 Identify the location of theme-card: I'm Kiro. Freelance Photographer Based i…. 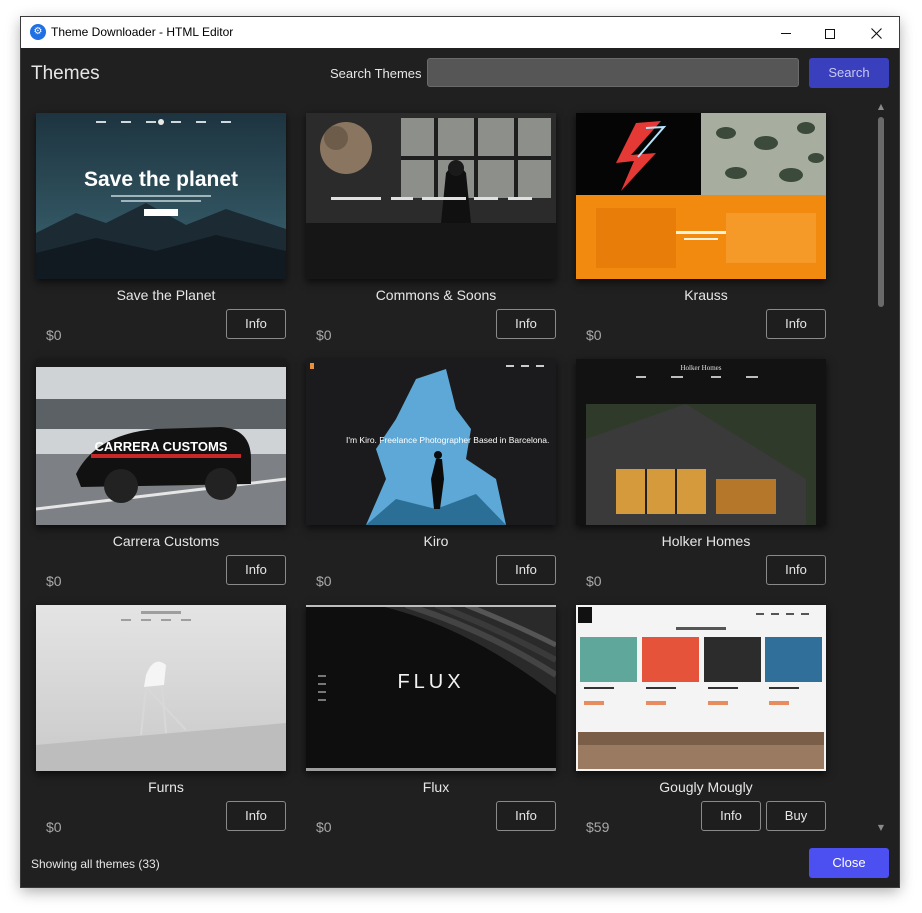
(432, 482).